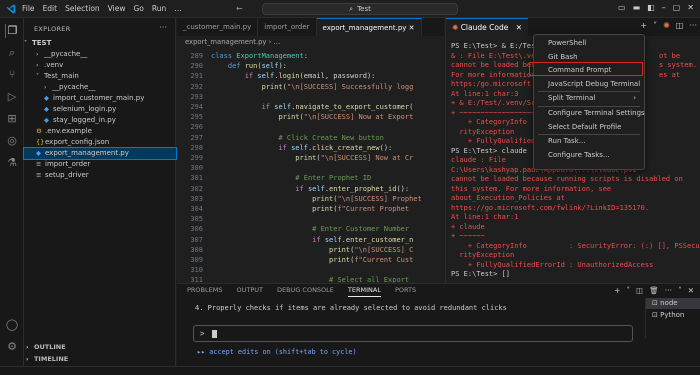 The image size is (700, 375). What do you see at coordinates (12, 53) in the screenshot?
I see `search-view-icon: ⌕` at bounding box center [12, 53].